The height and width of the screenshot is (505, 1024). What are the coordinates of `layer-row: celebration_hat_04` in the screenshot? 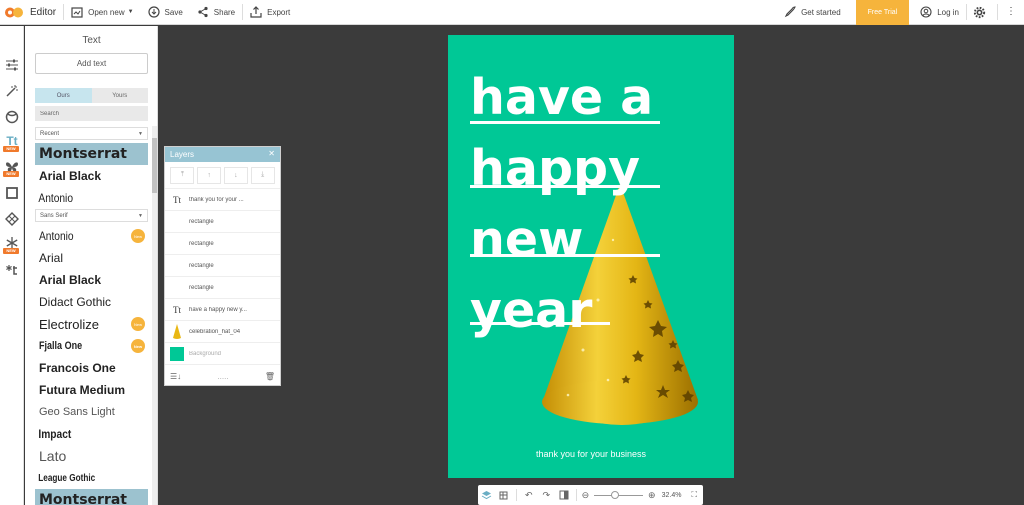 It's located at (222, 332).